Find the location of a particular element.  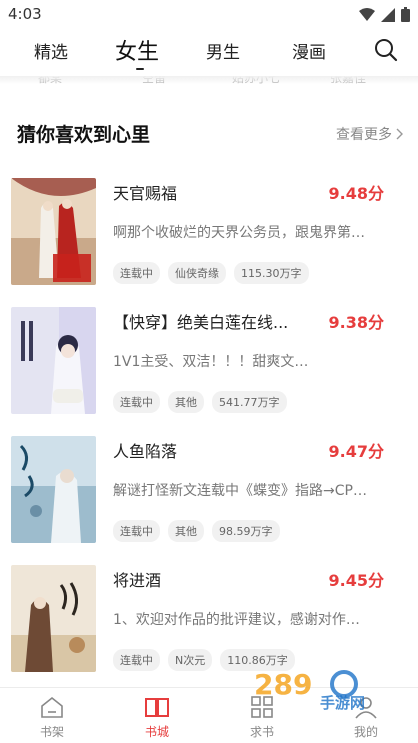

view-more-link: 查看更多 is located at coordinates (370, 134).